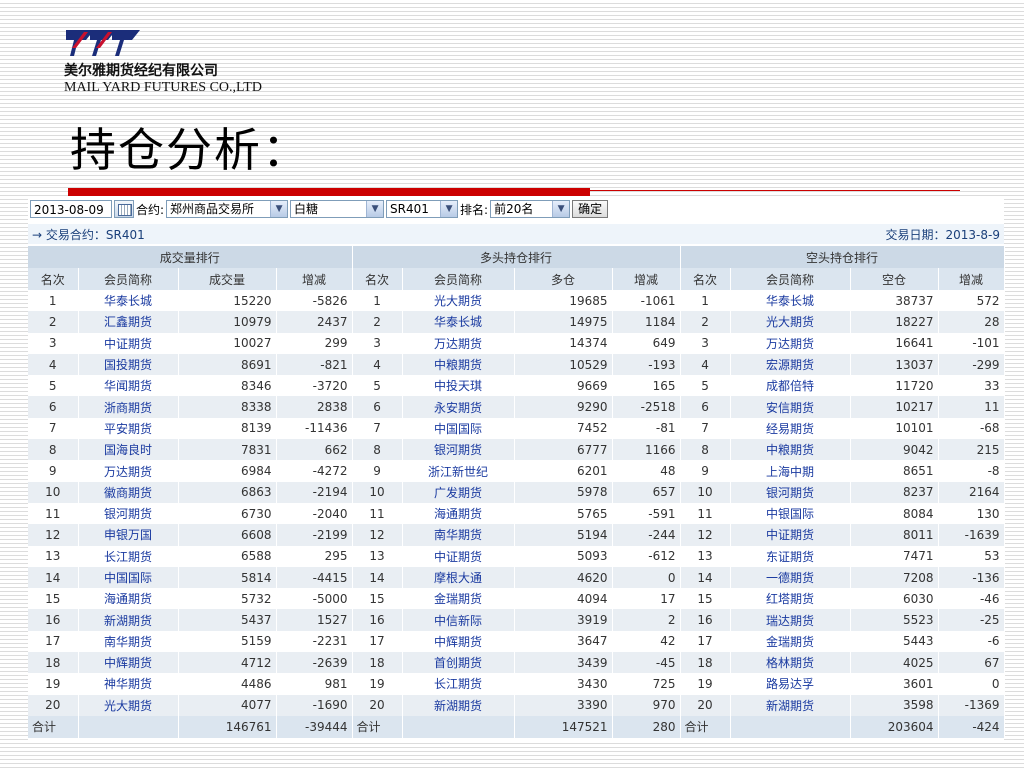  Describe the element at coordinates (790, 513) in the screenshot. I see `member-name-link: 中银国际` at that location.